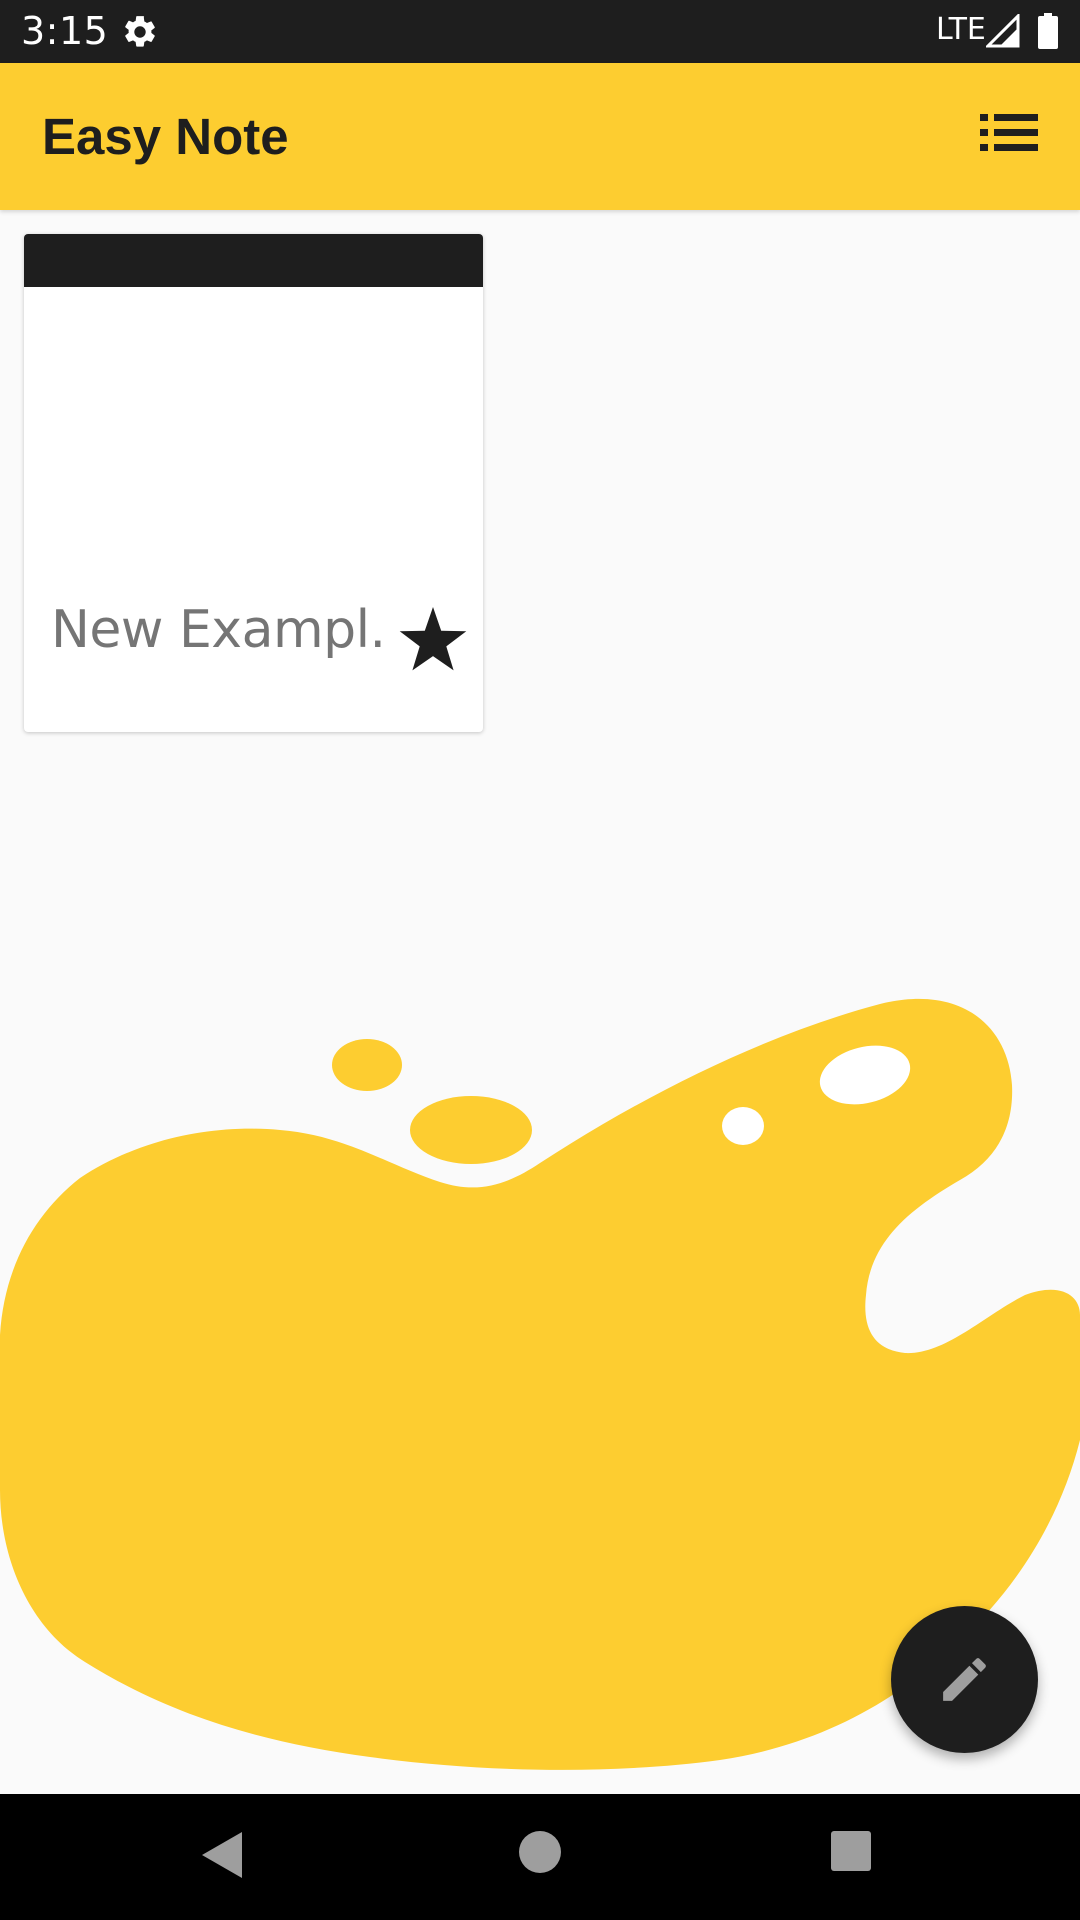  What do you see at coordinates (961, 29) in the screenshot?
I see `network-type-label: LTE` at bounding box center [961, 29].